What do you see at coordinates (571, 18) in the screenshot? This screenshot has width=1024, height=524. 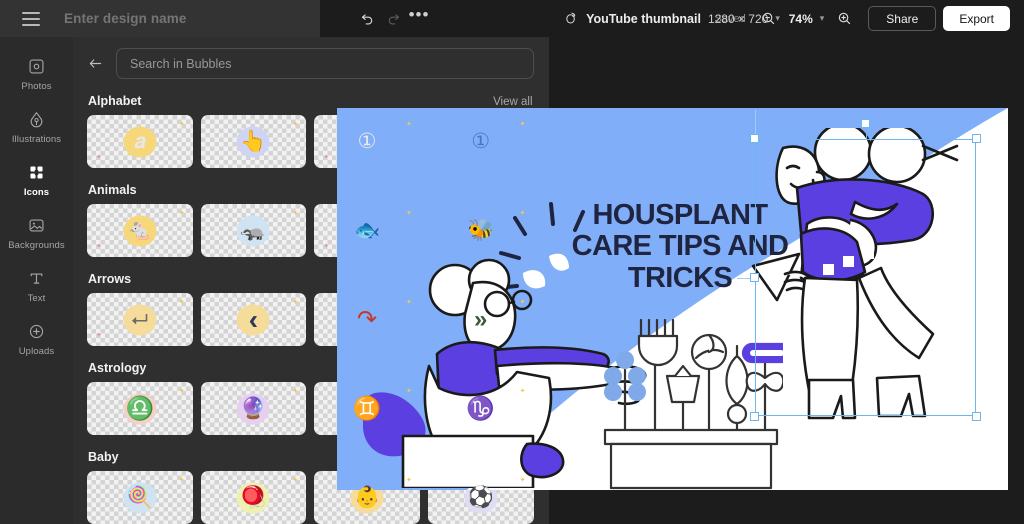 I see `resize-rotate-icon` at bounding box center [571, 18].